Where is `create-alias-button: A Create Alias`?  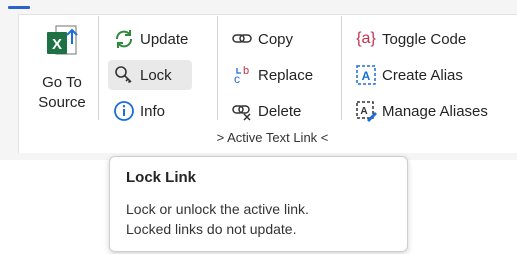
create-alias-button: A Create Alias is located at coordinates (408, 75).